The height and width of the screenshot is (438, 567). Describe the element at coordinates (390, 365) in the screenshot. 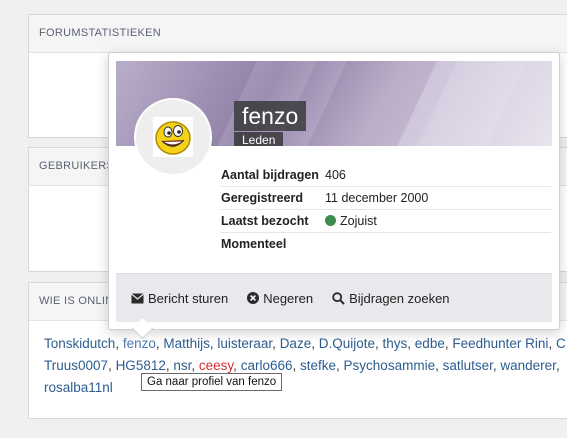

I see `user-link-psychosammie: Psychosammie` at that location.